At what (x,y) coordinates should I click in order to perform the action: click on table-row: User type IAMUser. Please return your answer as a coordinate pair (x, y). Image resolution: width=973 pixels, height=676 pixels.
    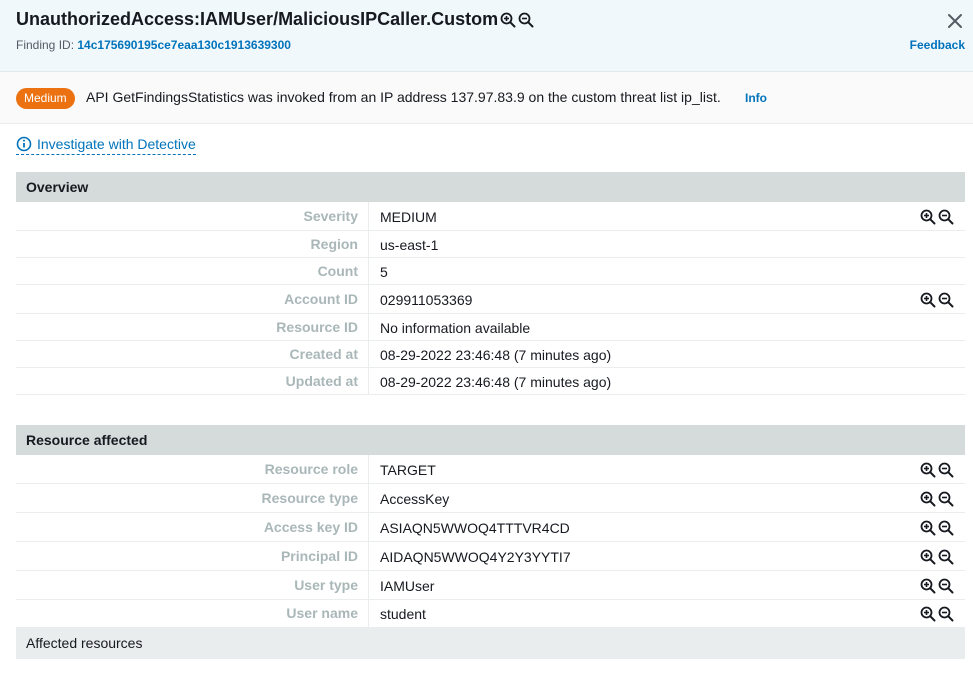
    Looking at the image, I should click on (490, 585).